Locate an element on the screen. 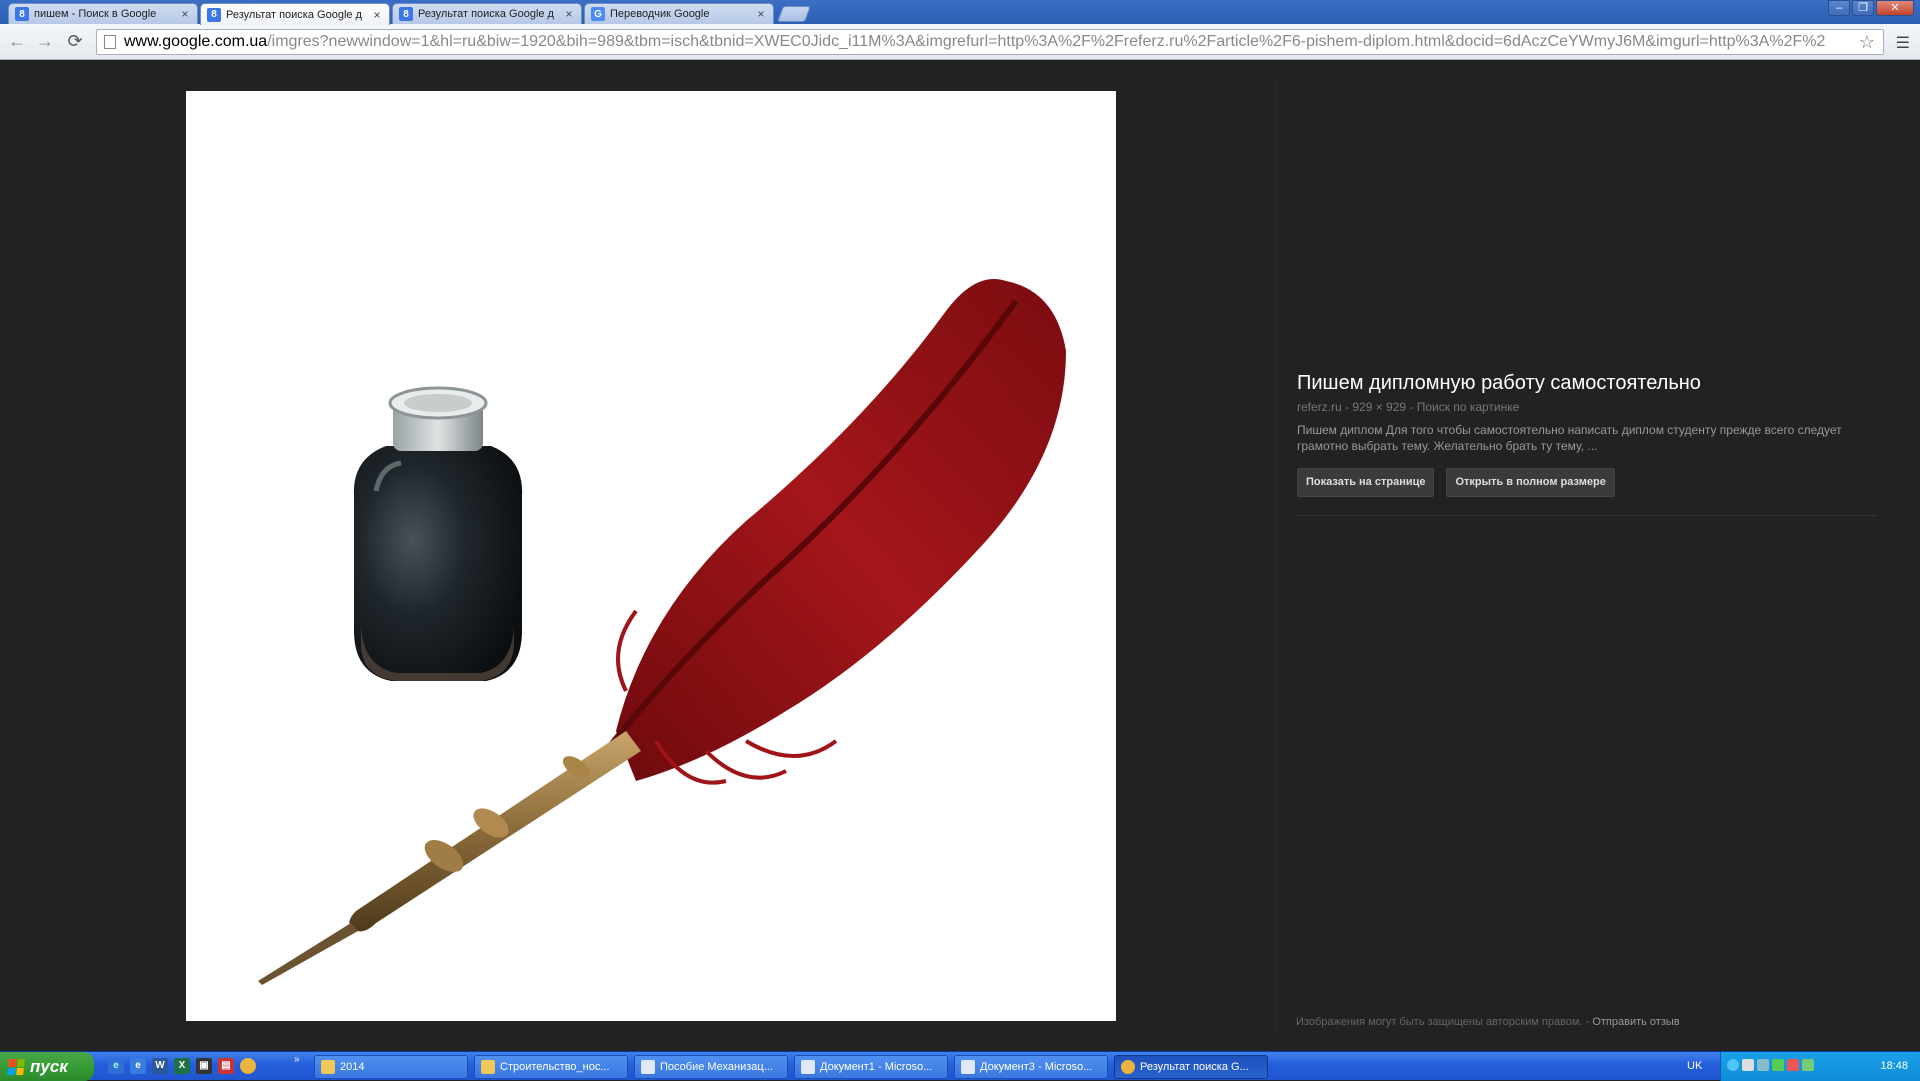  tab-image-result: 8 Результат поиска Google д × is located at coordinates (295, 14).